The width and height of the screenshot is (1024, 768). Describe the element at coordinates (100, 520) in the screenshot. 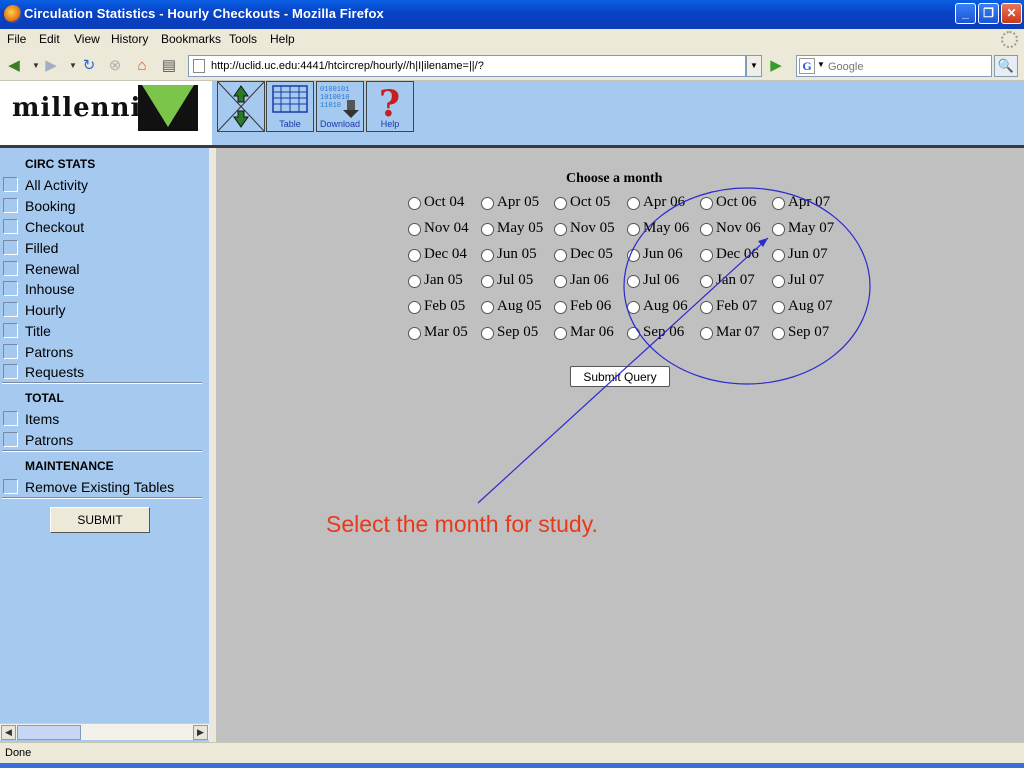

I see `sidebar-submit-button: SUBMIT` at that location.